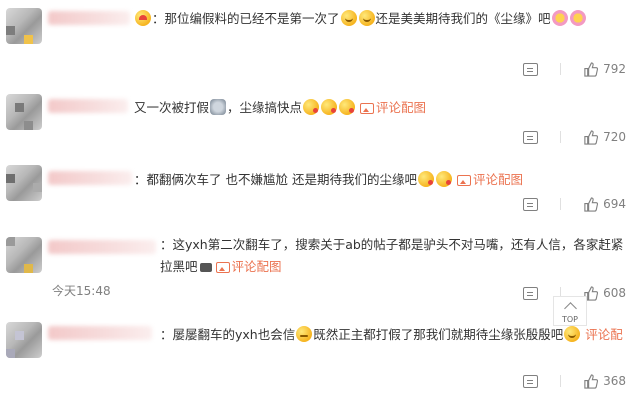 This screenshot has height=401, width=634. What do you see at coordinates (143, 18) in the screenshot?
I see `heart-eyes-emoji-icon` at bounding box center [143, 18].